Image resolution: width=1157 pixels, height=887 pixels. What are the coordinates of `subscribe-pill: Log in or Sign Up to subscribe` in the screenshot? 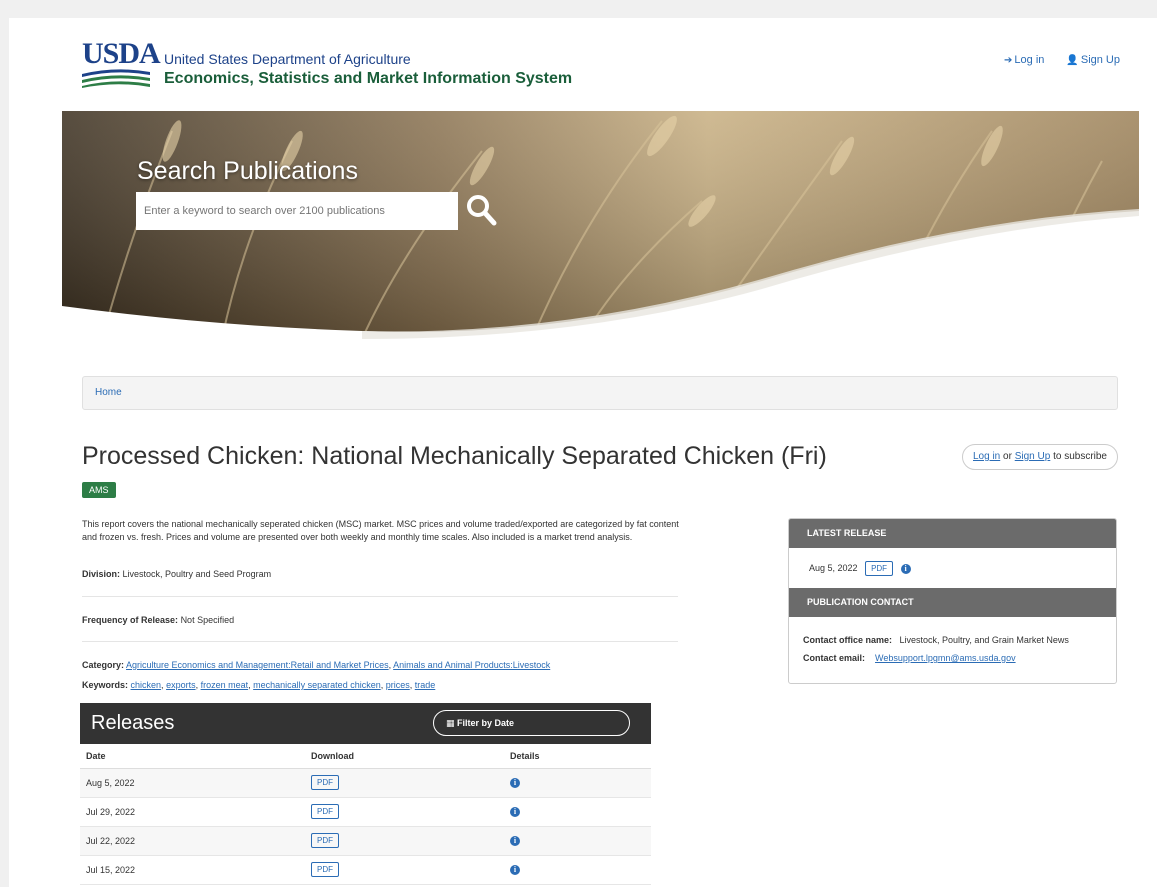 It's located at (1040, 457).